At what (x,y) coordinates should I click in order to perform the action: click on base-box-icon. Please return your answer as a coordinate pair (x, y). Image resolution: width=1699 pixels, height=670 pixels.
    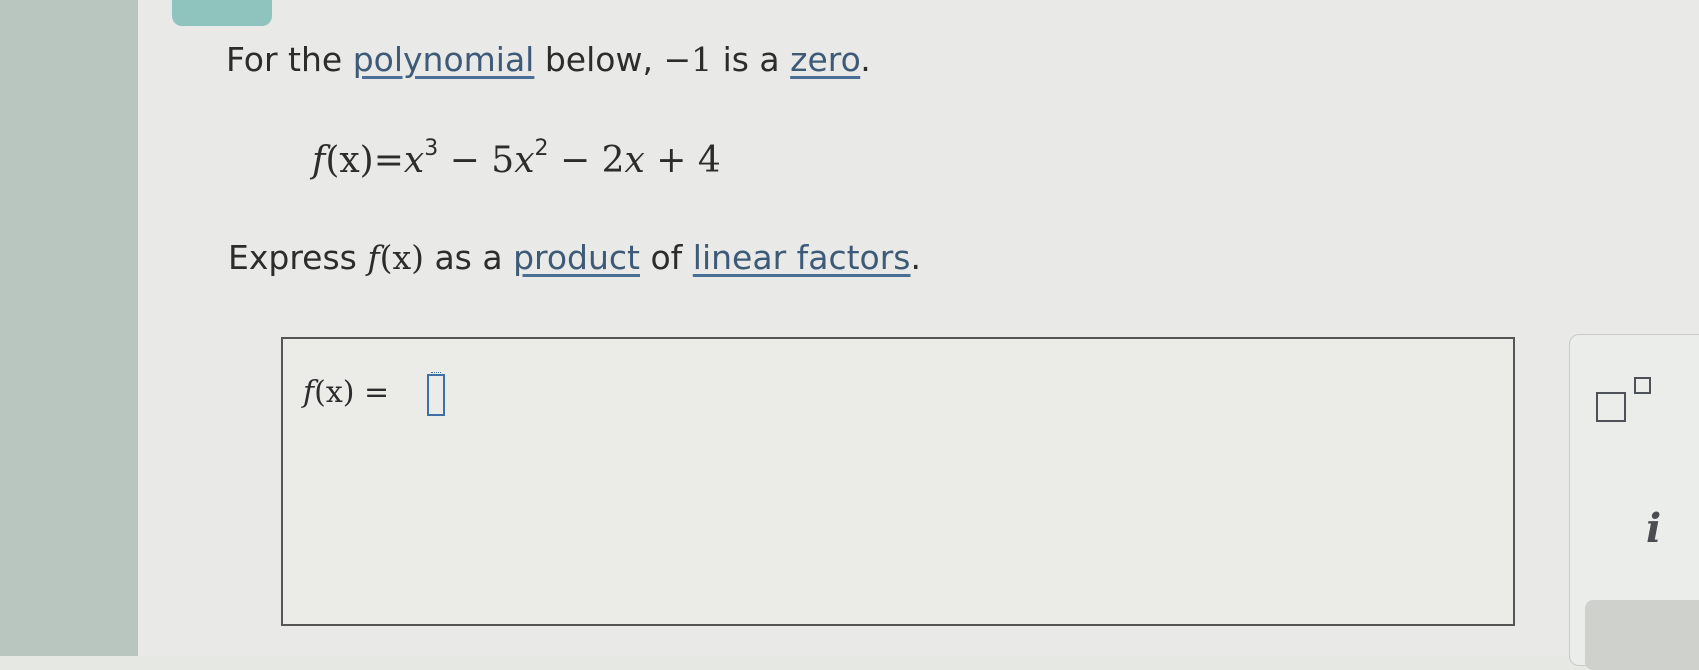
    Looking at the image, I should click on (1611, 407).